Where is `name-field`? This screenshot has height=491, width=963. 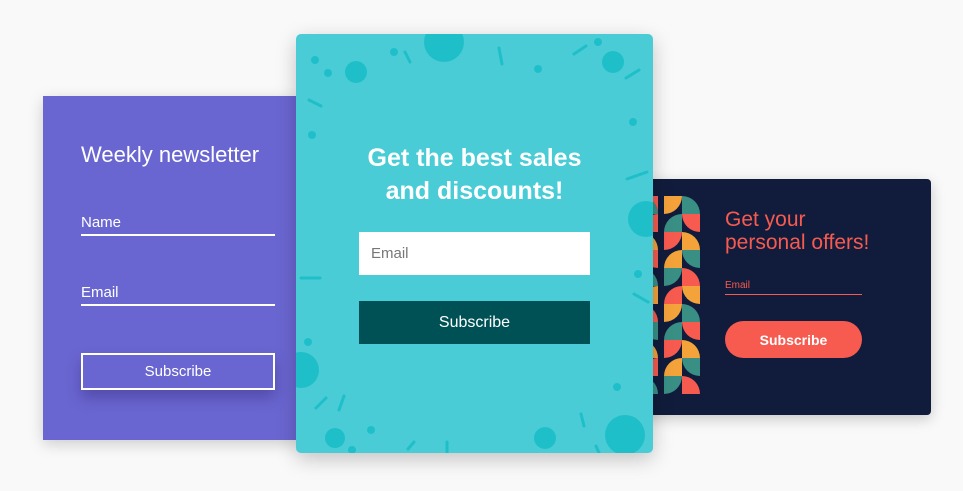
name-field is located at coordinates (178, 235).